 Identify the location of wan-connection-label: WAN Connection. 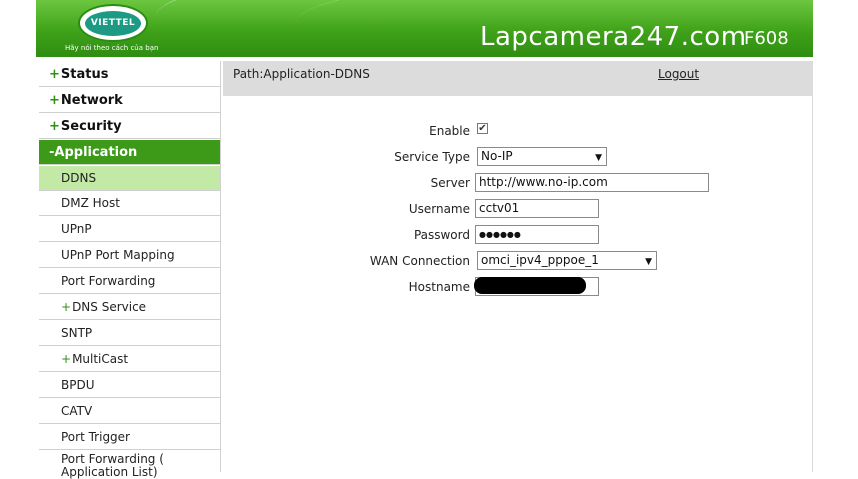
(419, 261).